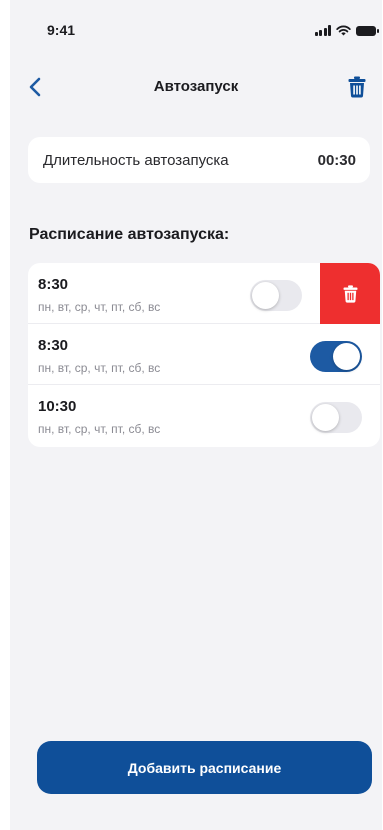 The image size is (383, 830). I want to click on schedule-row-content: 10:30 пн, вт, ср, чт, пт, сб, вс, so click(204, 416).